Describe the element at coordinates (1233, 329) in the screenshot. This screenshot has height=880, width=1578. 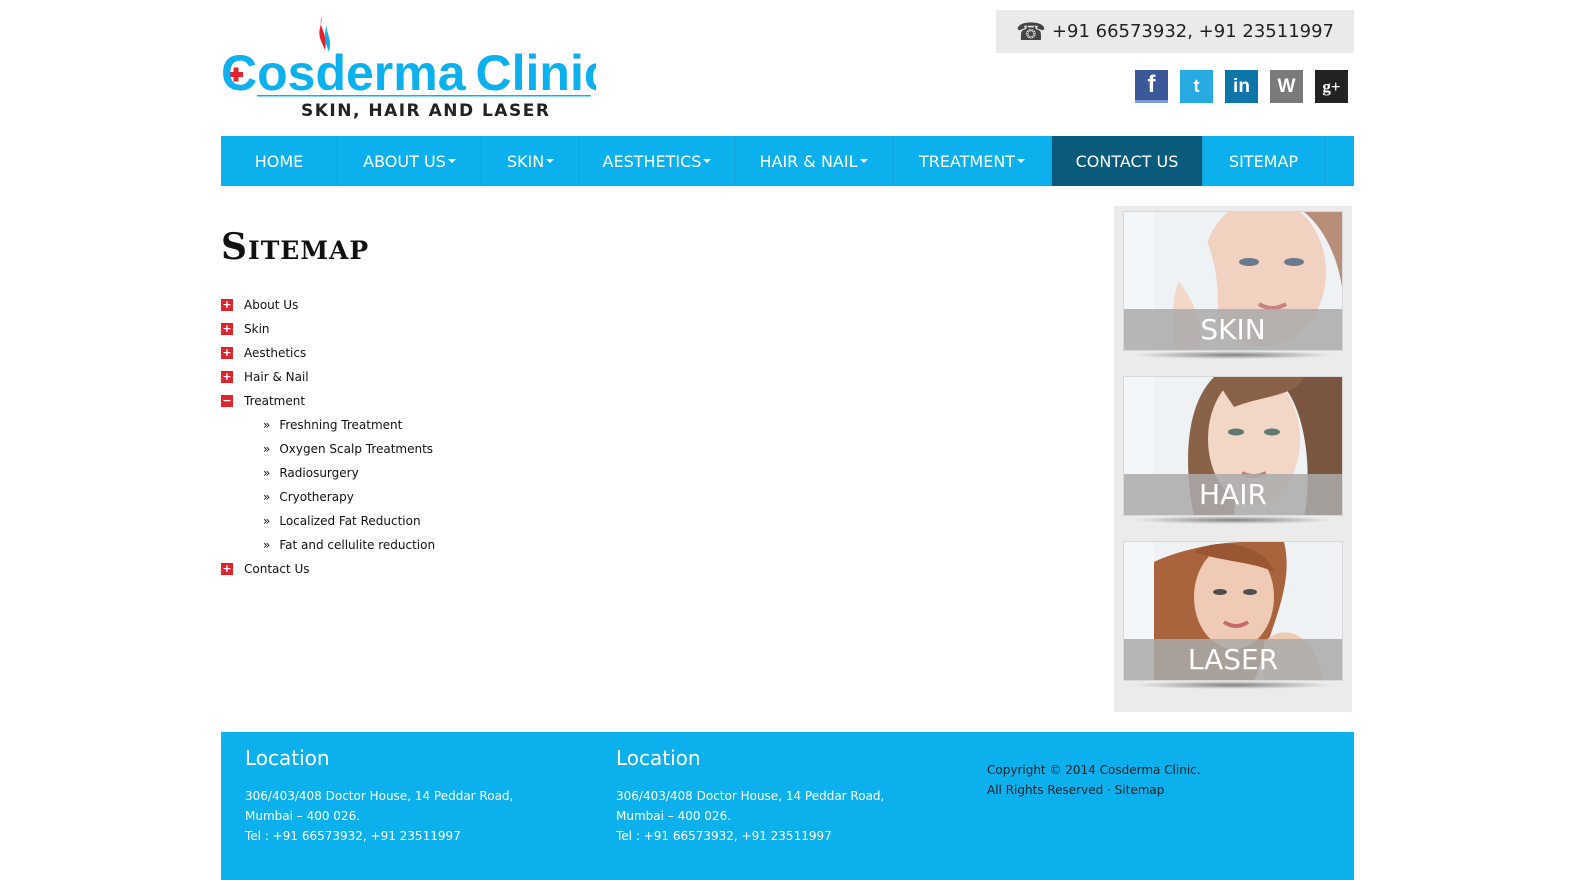
I see `skin-label: SKIN` at that location.